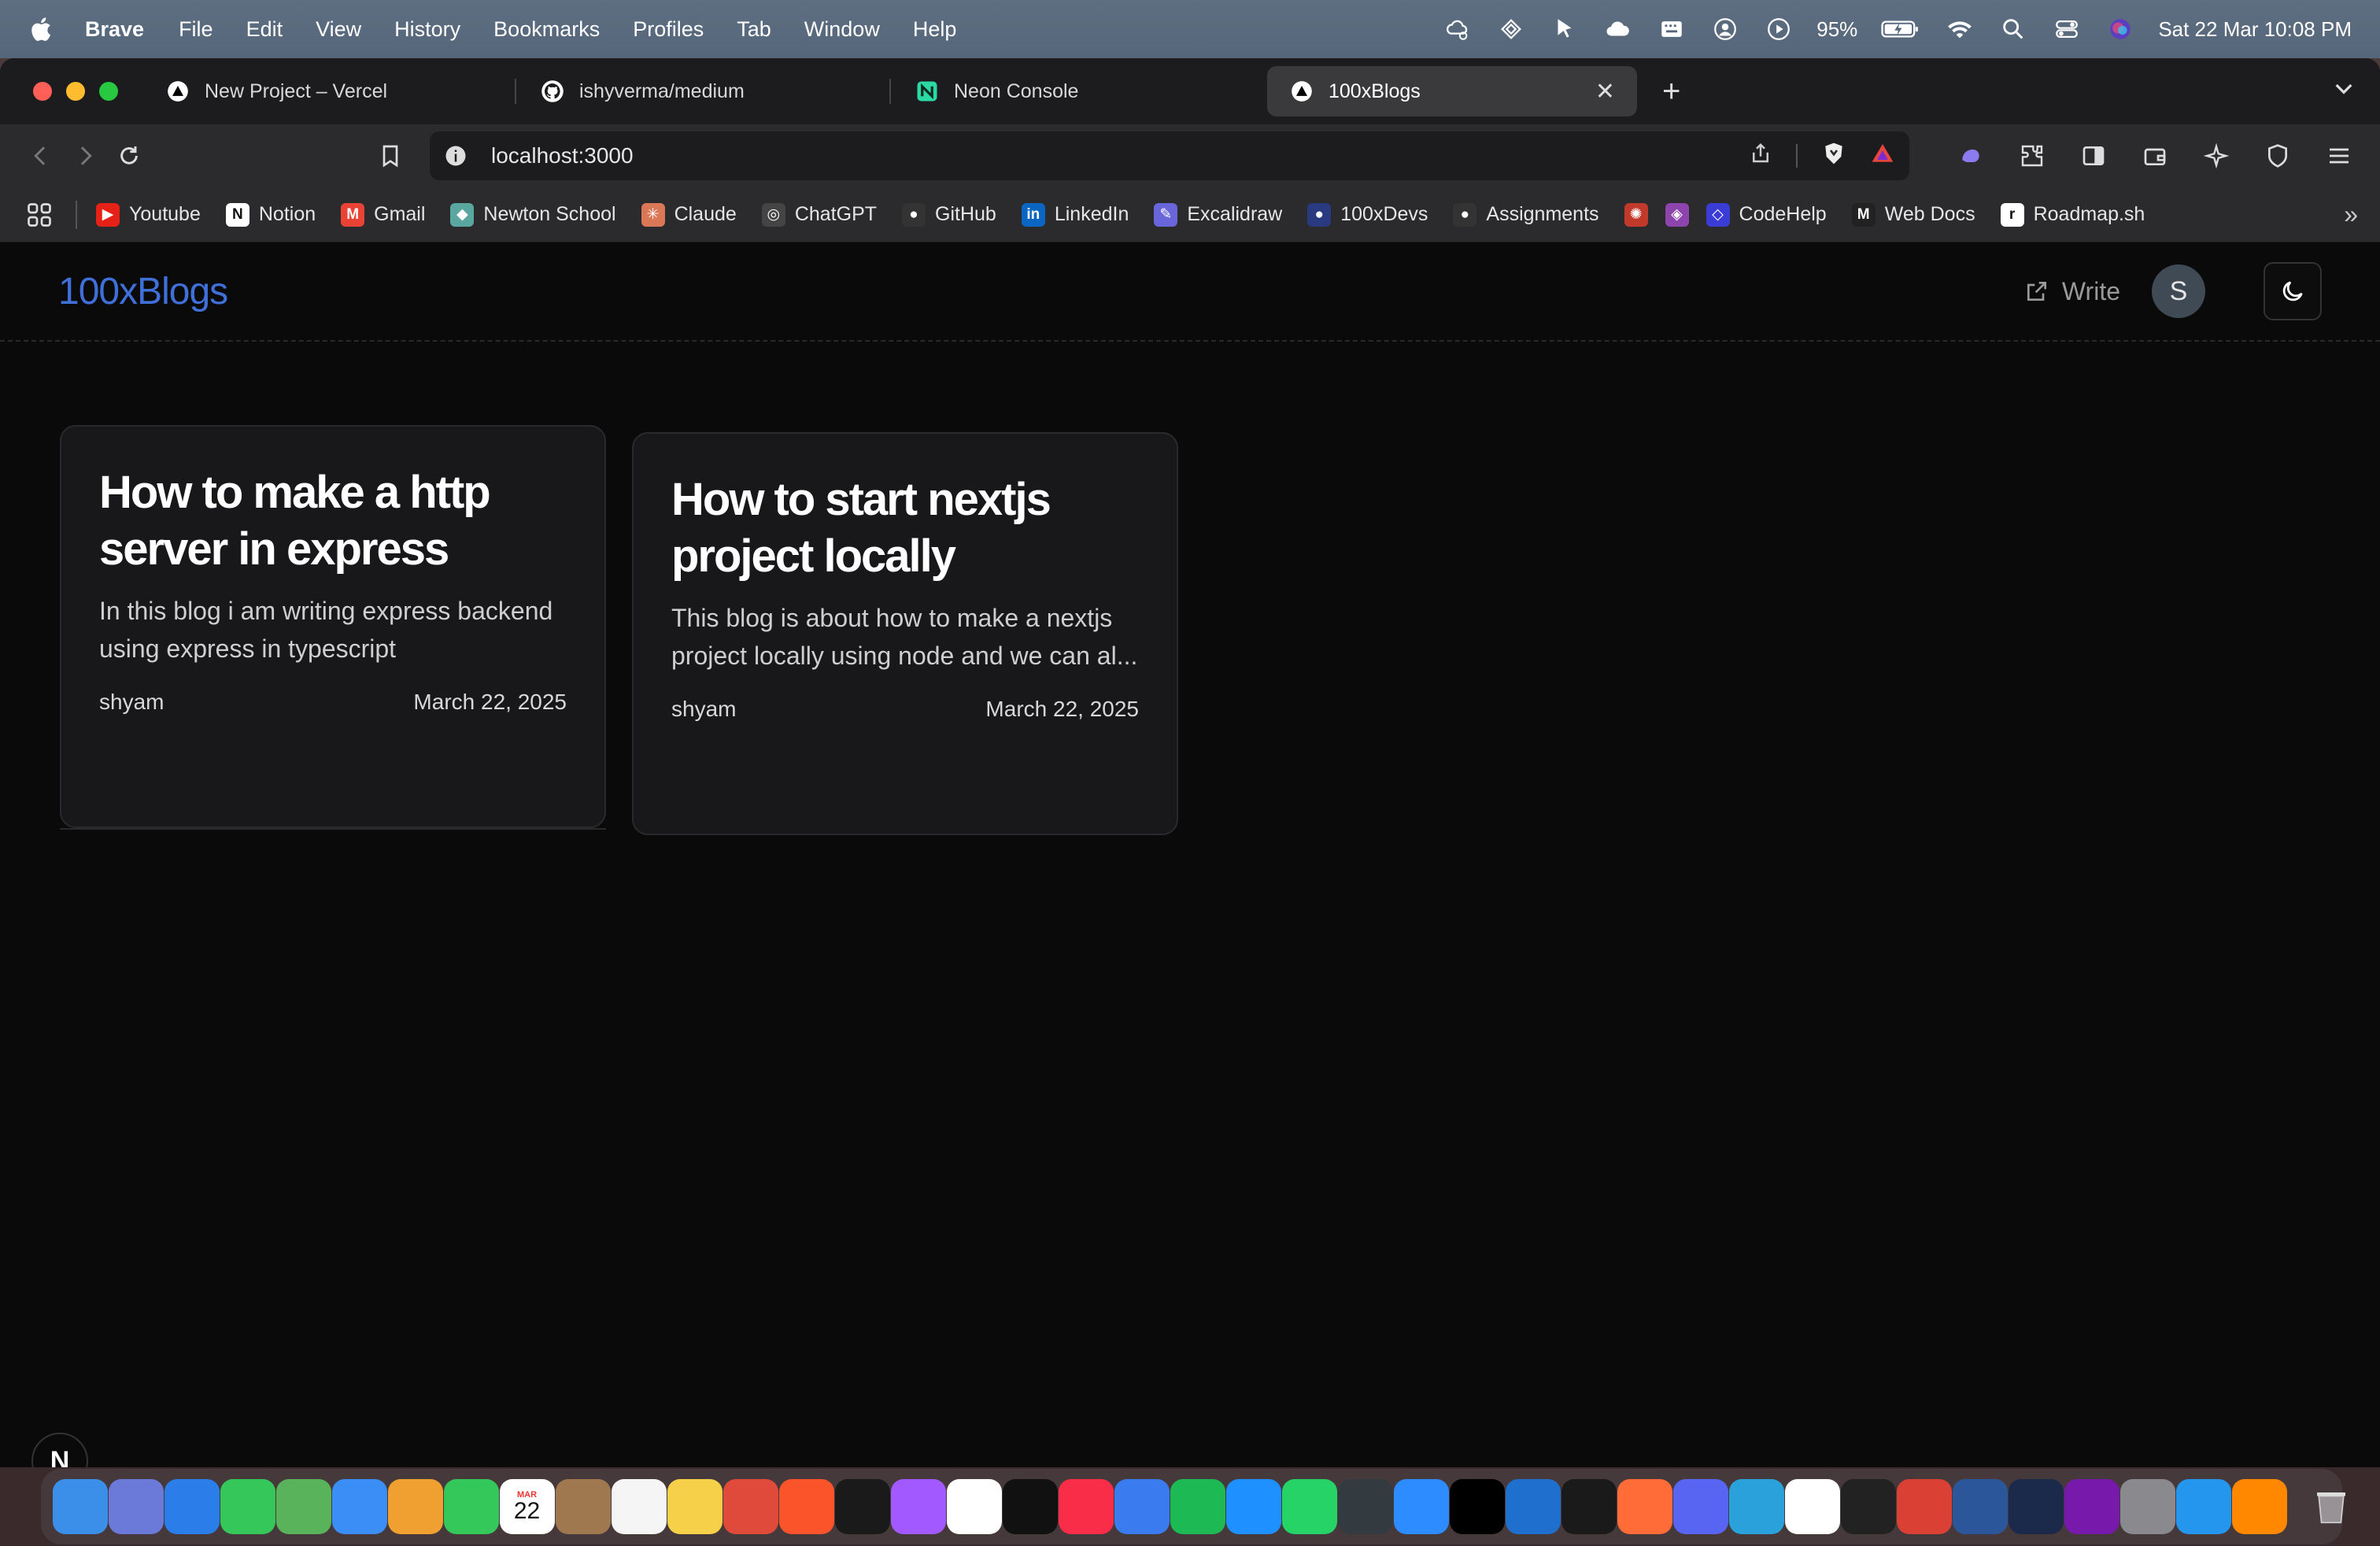 This screenshot has width=2380, height=1546. Describe the element at coordinates (1725, 29) in the screenshot. I see `user-account-icon` at that location.